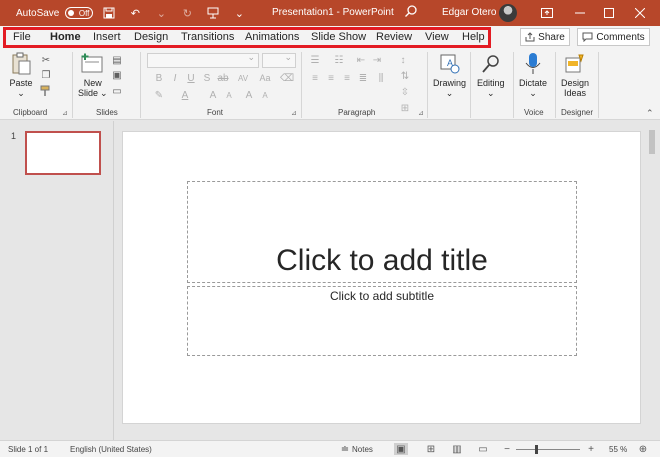 This screenshot has width=660, height=457. I want to click on customize-quick-access-icon: ⌄, so click(239, 13).